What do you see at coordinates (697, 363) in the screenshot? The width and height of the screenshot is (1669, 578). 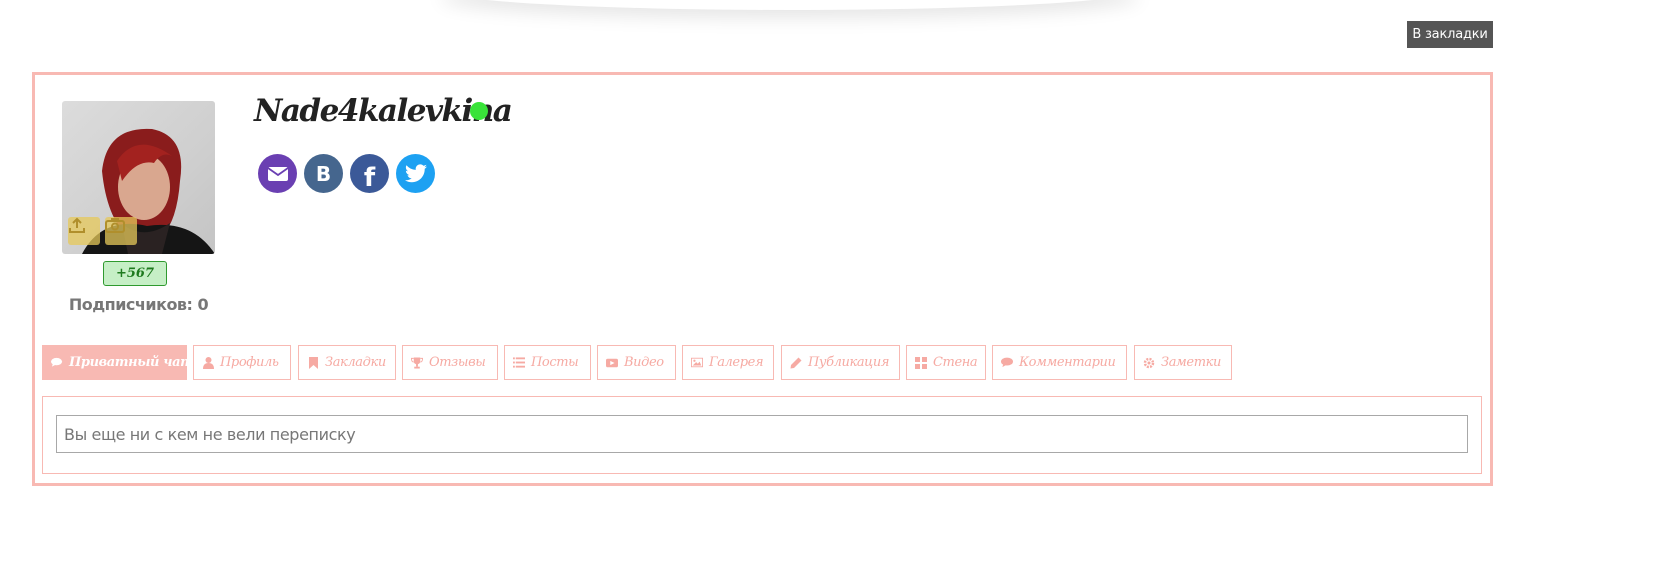 I see `image-icon` at bounding box center [697, 363].